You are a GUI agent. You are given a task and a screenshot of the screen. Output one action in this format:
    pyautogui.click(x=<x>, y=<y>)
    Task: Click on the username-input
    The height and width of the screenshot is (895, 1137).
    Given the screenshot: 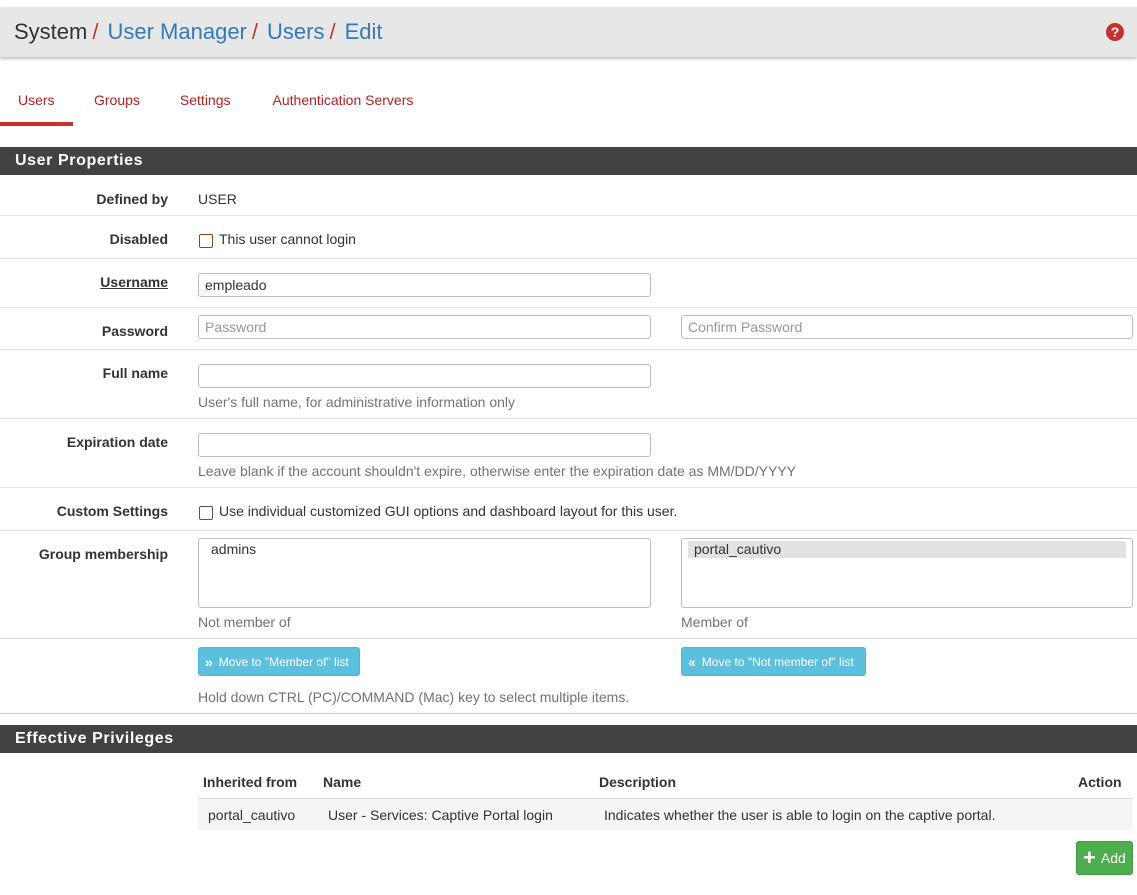 What is the action you would take?
    pyautogui.click(x=424, y=285)
    